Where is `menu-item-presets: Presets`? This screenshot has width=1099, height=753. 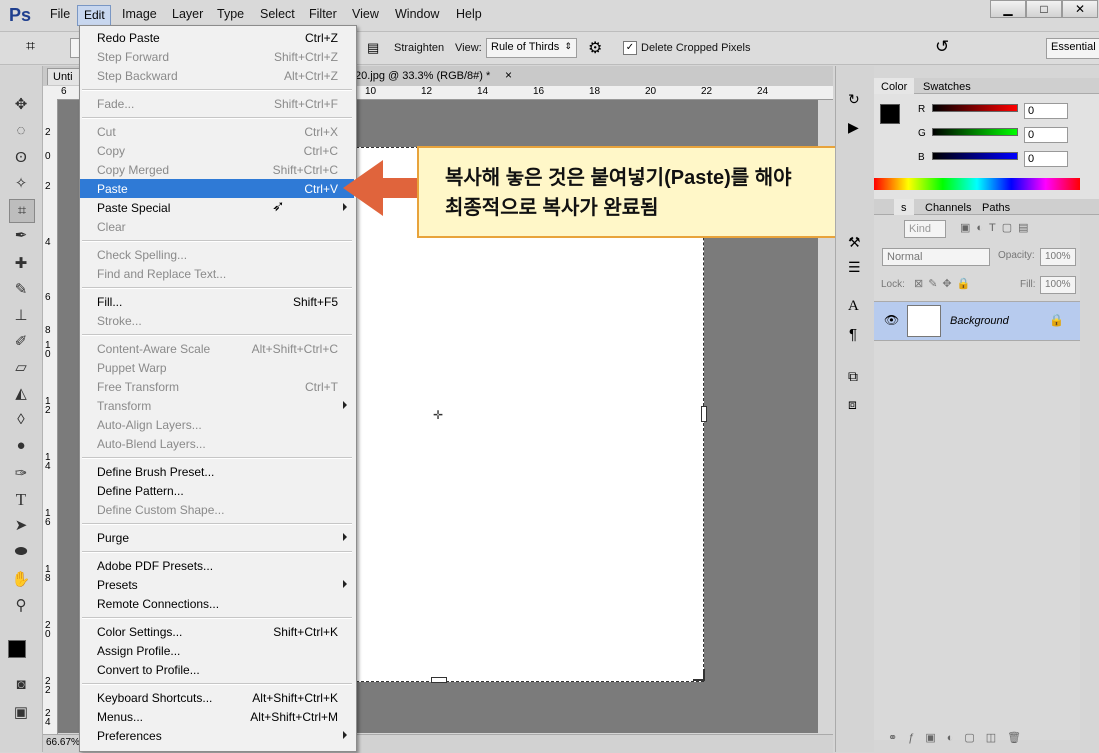 menu-item-presets: Presets is located at coordinates (217, 584).